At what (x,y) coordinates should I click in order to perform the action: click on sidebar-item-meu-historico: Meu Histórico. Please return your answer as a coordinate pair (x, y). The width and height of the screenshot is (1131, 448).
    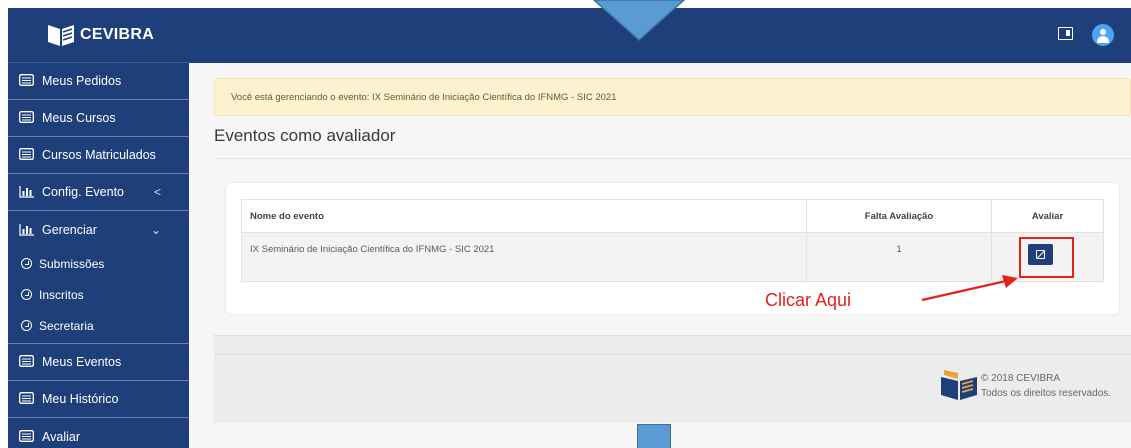
    Looking at the image, I should click on (98, 399).